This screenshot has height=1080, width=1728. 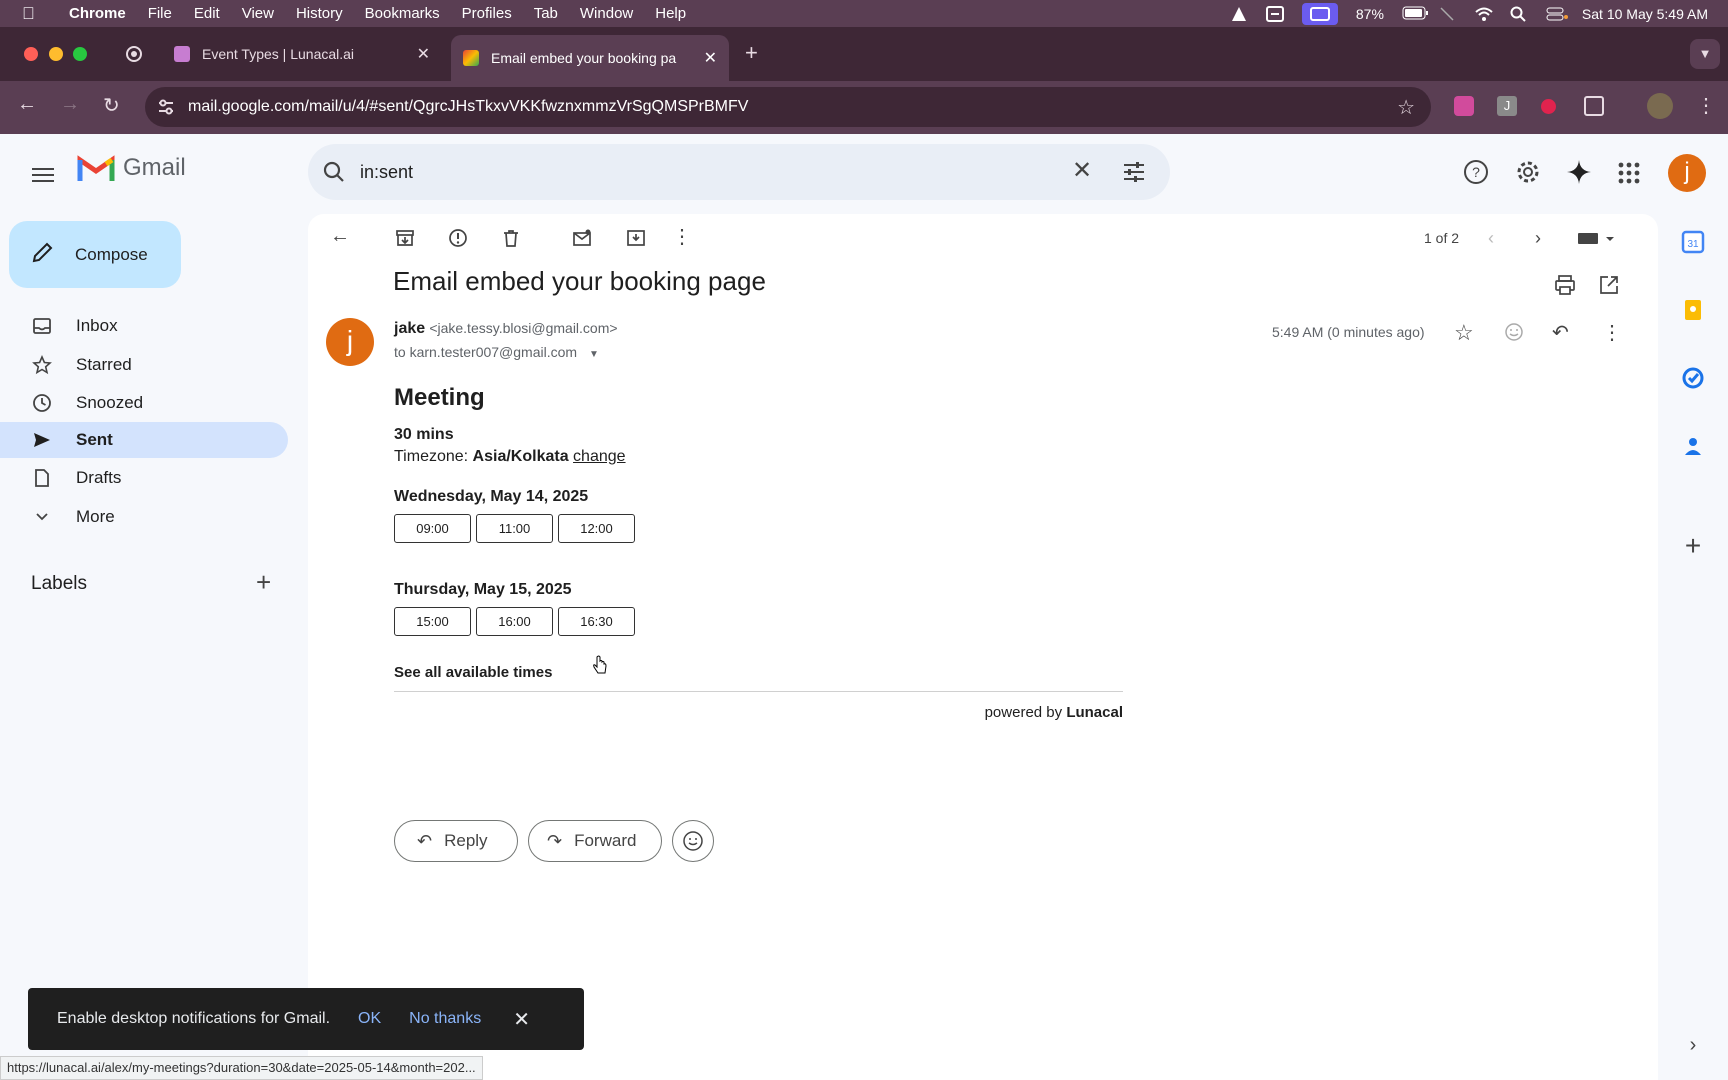 I want to click on extension-record-icon, so click(x=1548, y=106).